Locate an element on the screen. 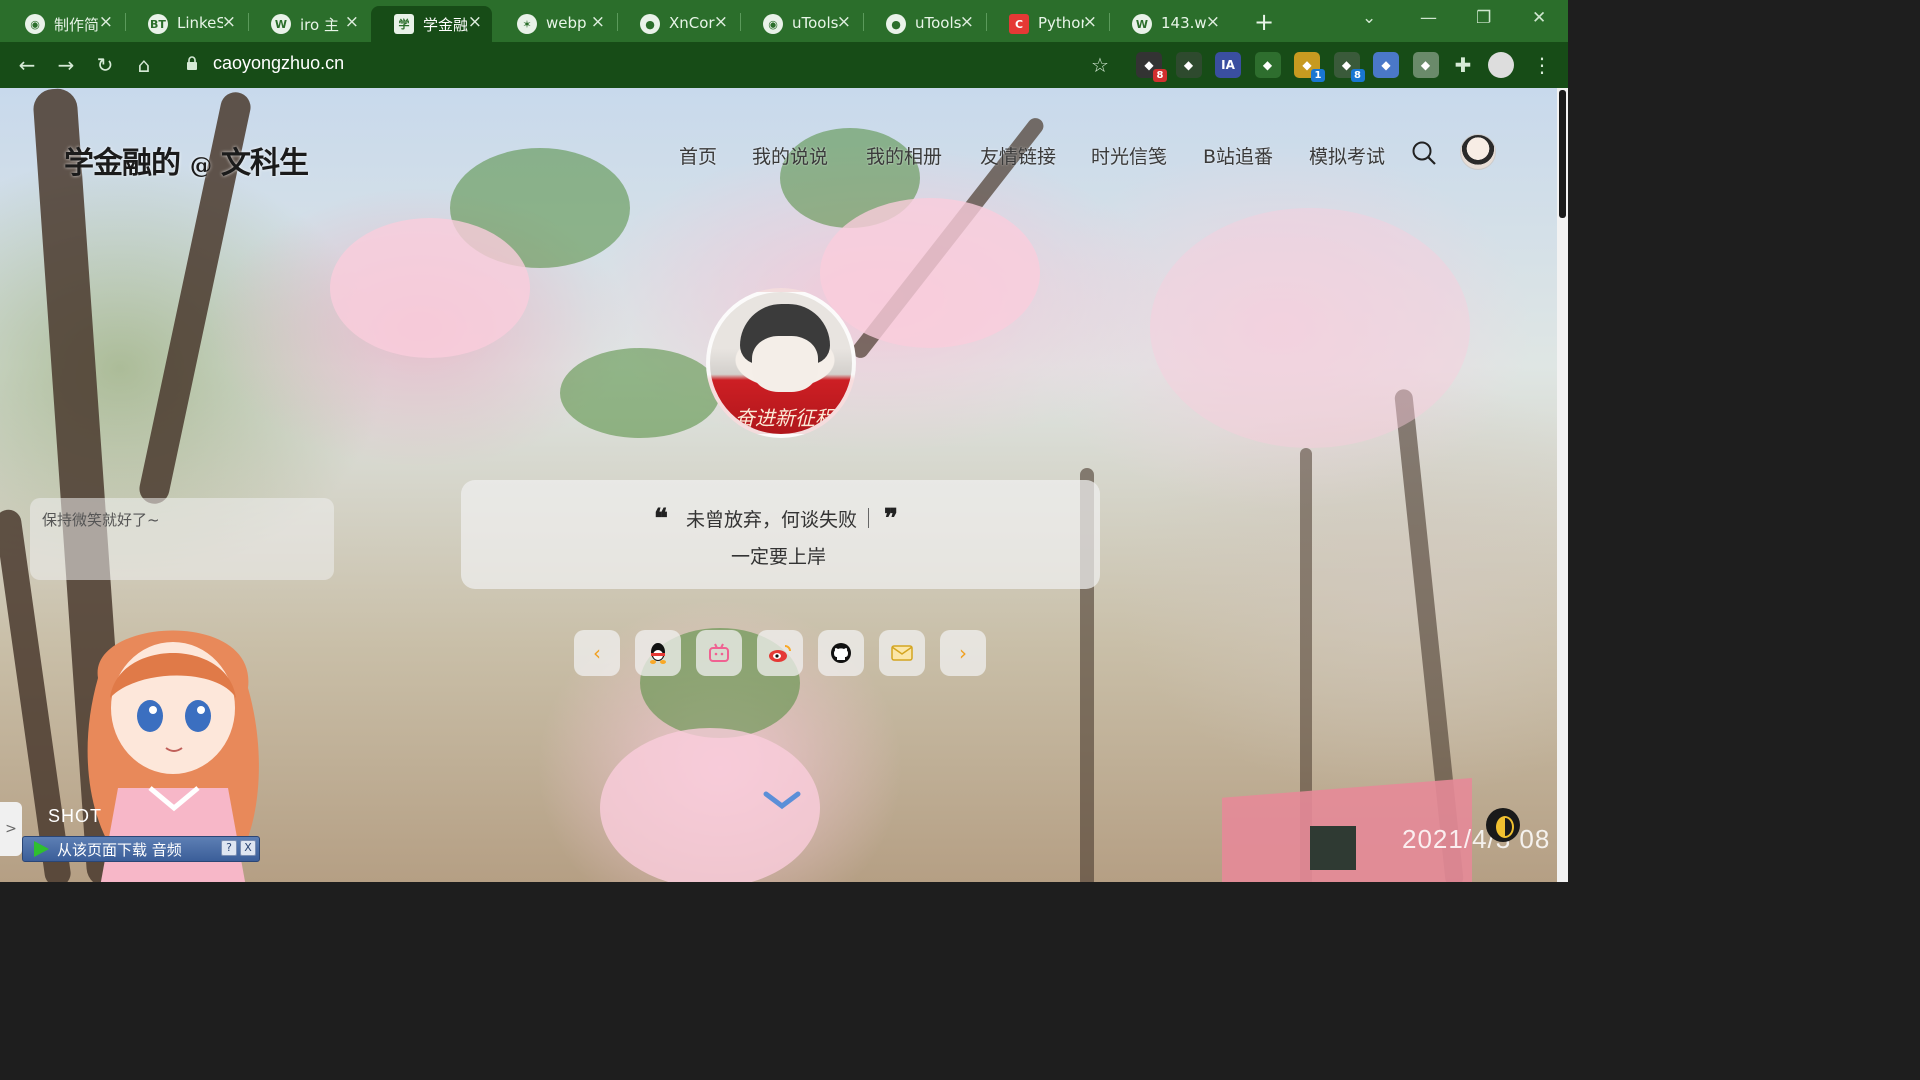 The width and height of the screenshot is (1920, 1080). browser-tab: W 143.w × is located at coordinates (1169, 24).